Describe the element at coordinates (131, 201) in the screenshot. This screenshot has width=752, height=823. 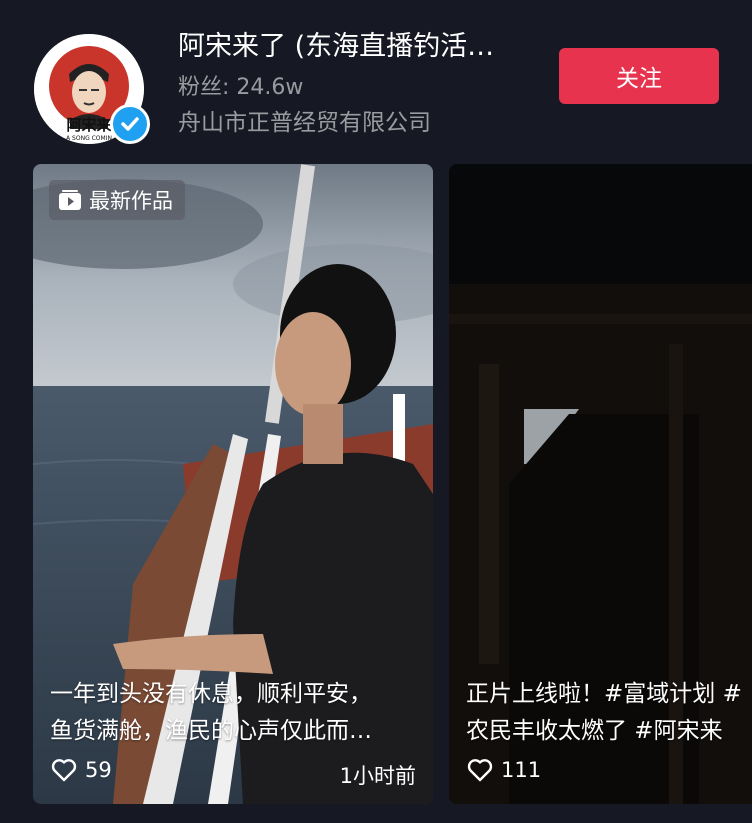
I see `badge-label: 最新作品` at that location.